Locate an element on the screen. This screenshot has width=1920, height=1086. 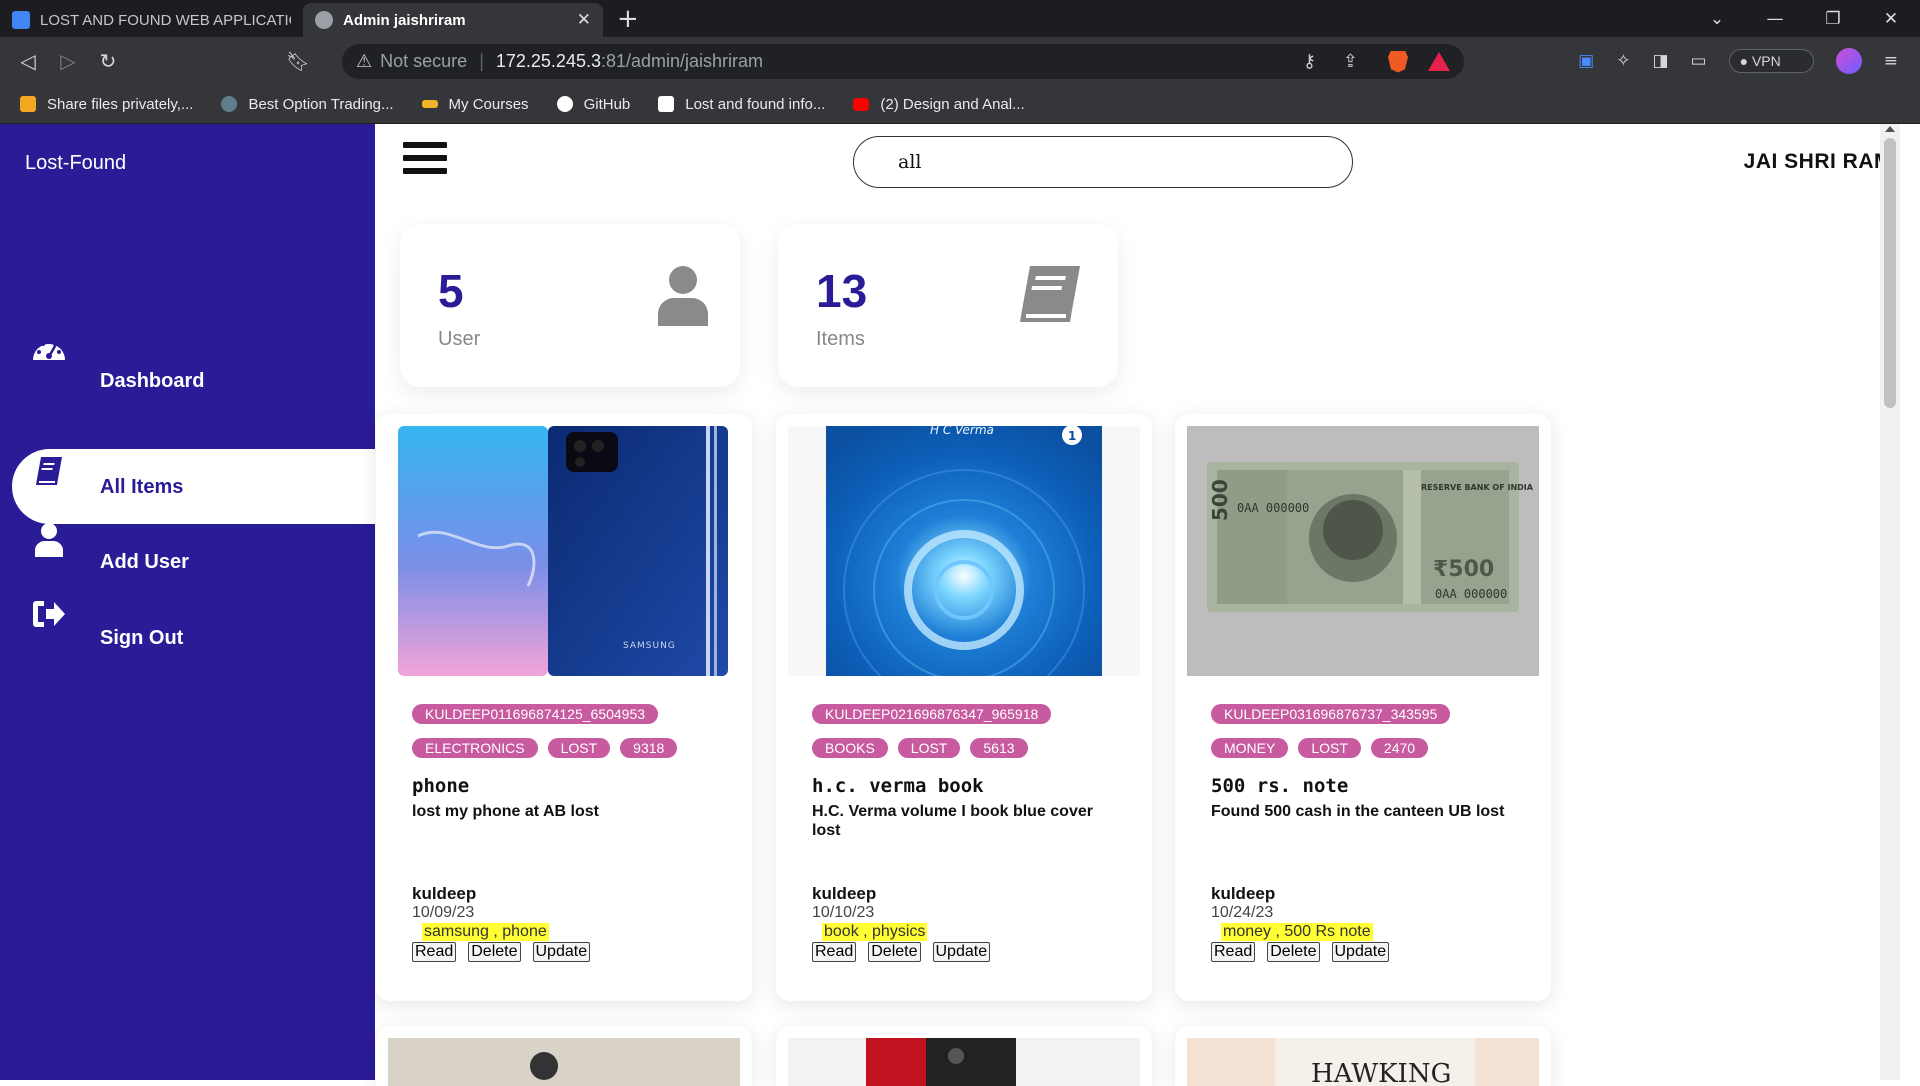
stat-value: 5 is located at coordinates (451, 291).